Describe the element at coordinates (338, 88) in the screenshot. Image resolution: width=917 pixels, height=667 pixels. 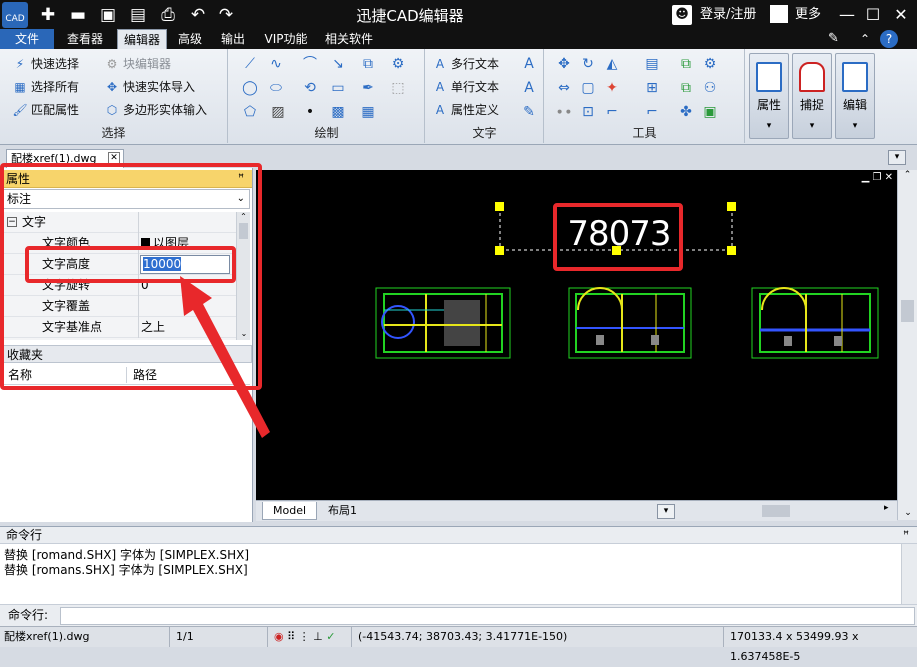
I see `rectangle-icon: ▭` at that location.